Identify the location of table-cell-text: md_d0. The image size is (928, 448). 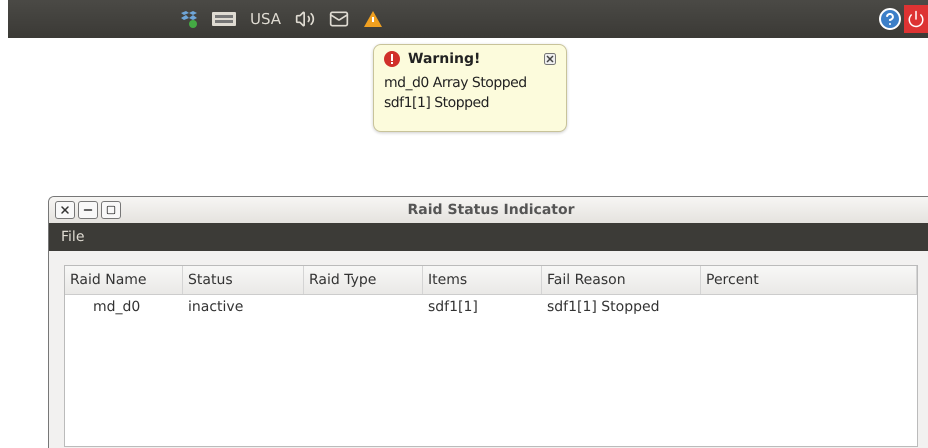
(117, 307).